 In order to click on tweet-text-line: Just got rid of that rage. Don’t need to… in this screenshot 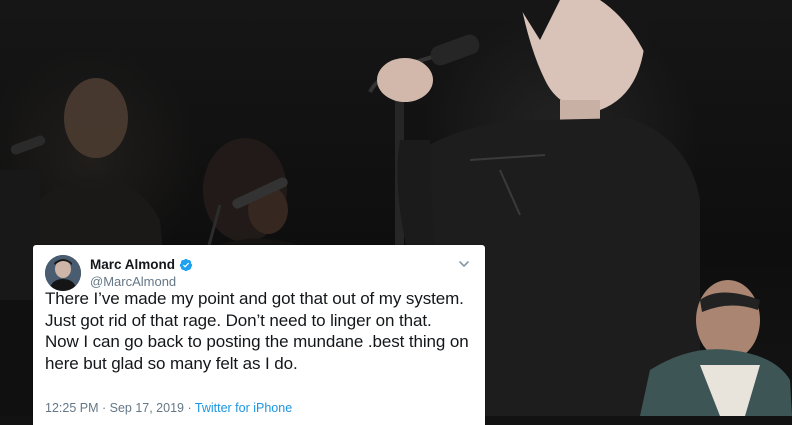, I will do `click(238, 320)`.